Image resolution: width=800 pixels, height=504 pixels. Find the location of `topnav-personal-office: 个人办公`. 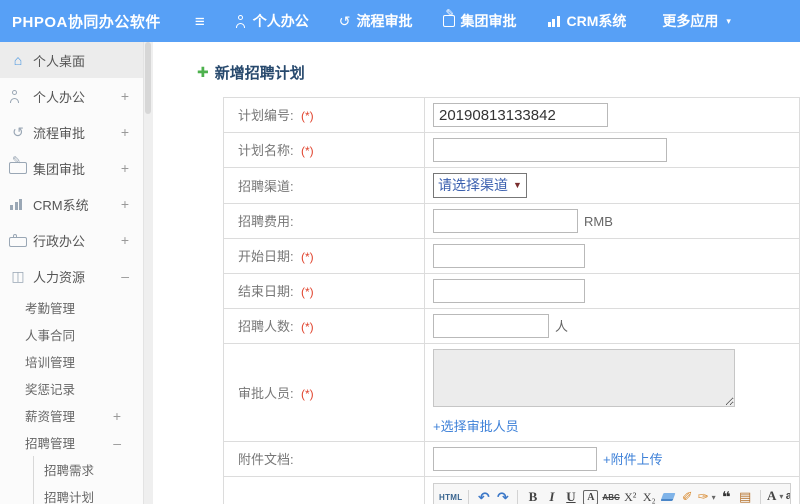

topnav-personal-office: 个人办公 is located at coordinates (272, 21).